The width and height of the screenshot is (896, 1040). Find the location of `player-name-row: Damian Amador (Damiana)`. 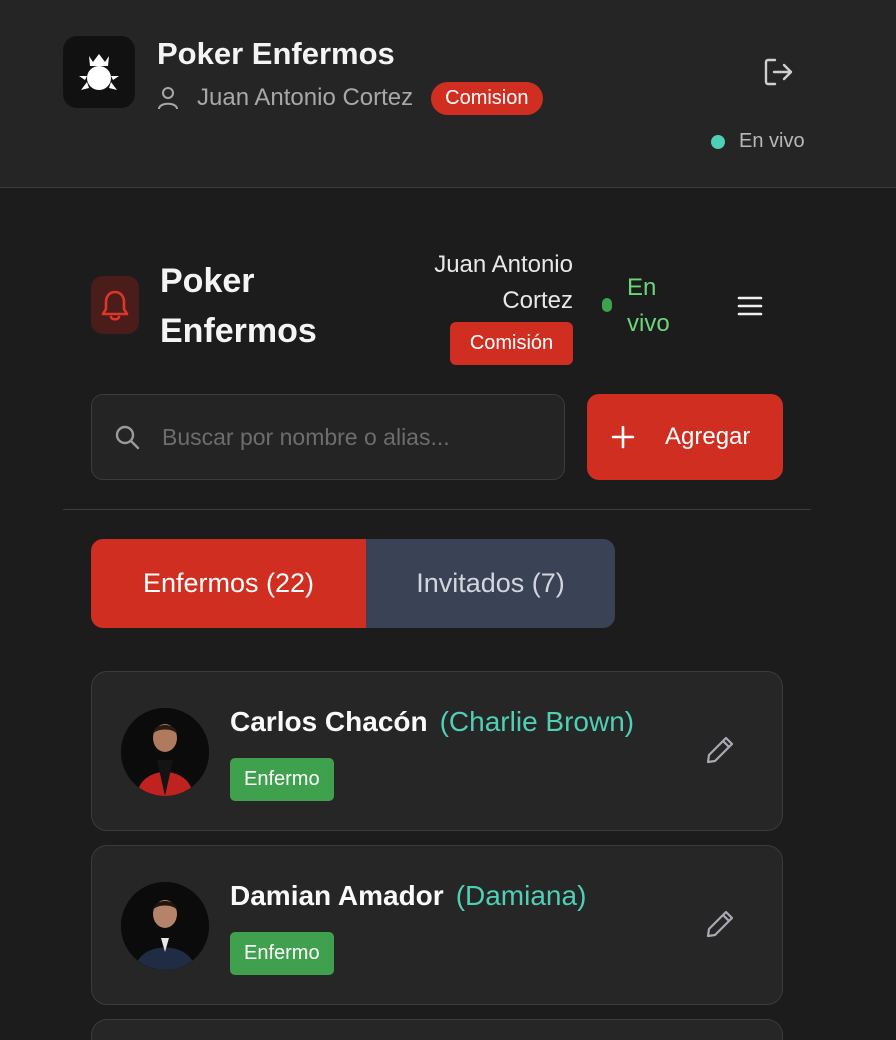

player-name-row: Damian Amador (Damiana) is located at coordinates (408, 896).